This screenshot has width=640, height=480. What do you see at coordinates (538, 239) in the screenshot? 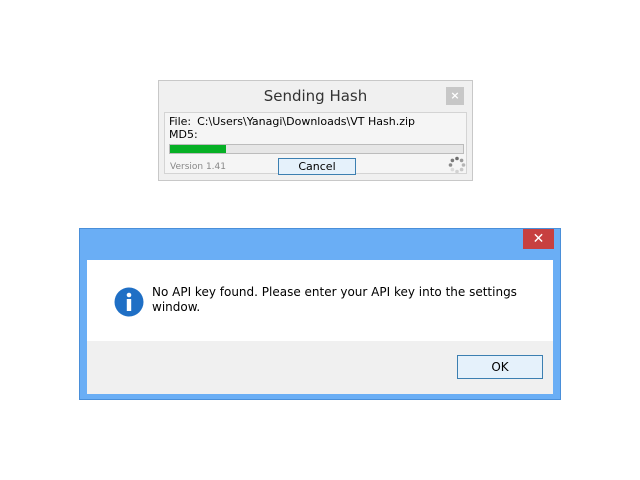
I see `message-close-button: ✕` at bounding box center [538, 239].